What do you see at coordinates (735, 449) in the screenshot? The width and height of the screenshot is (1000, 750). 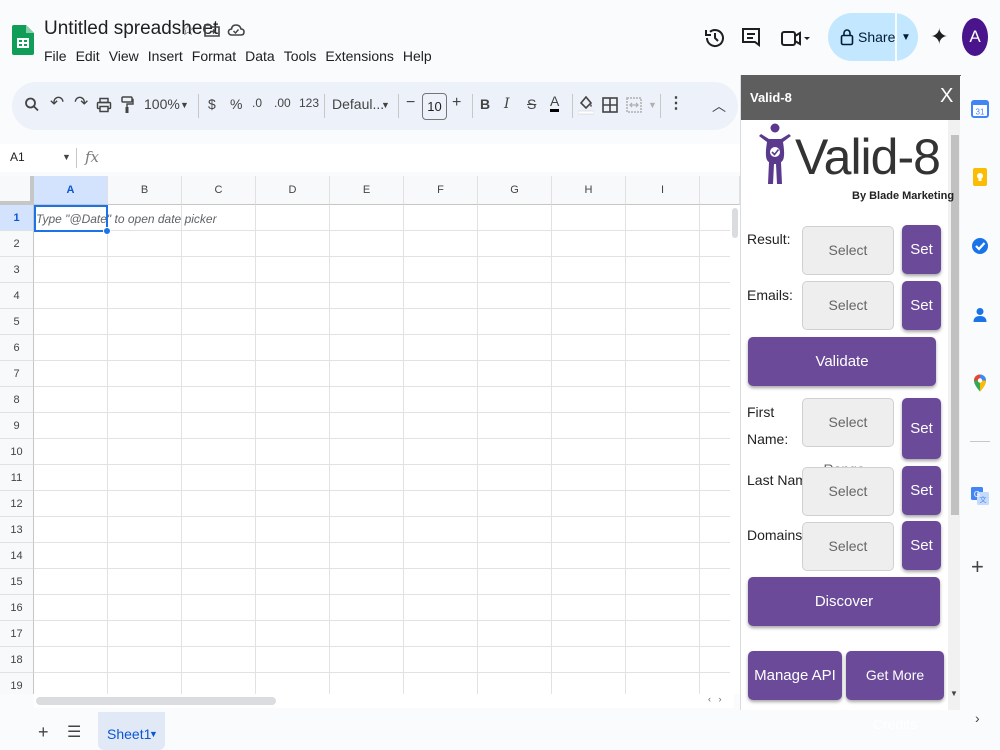 I see `vertical-scrollbar` at bounding box center [735, 449].